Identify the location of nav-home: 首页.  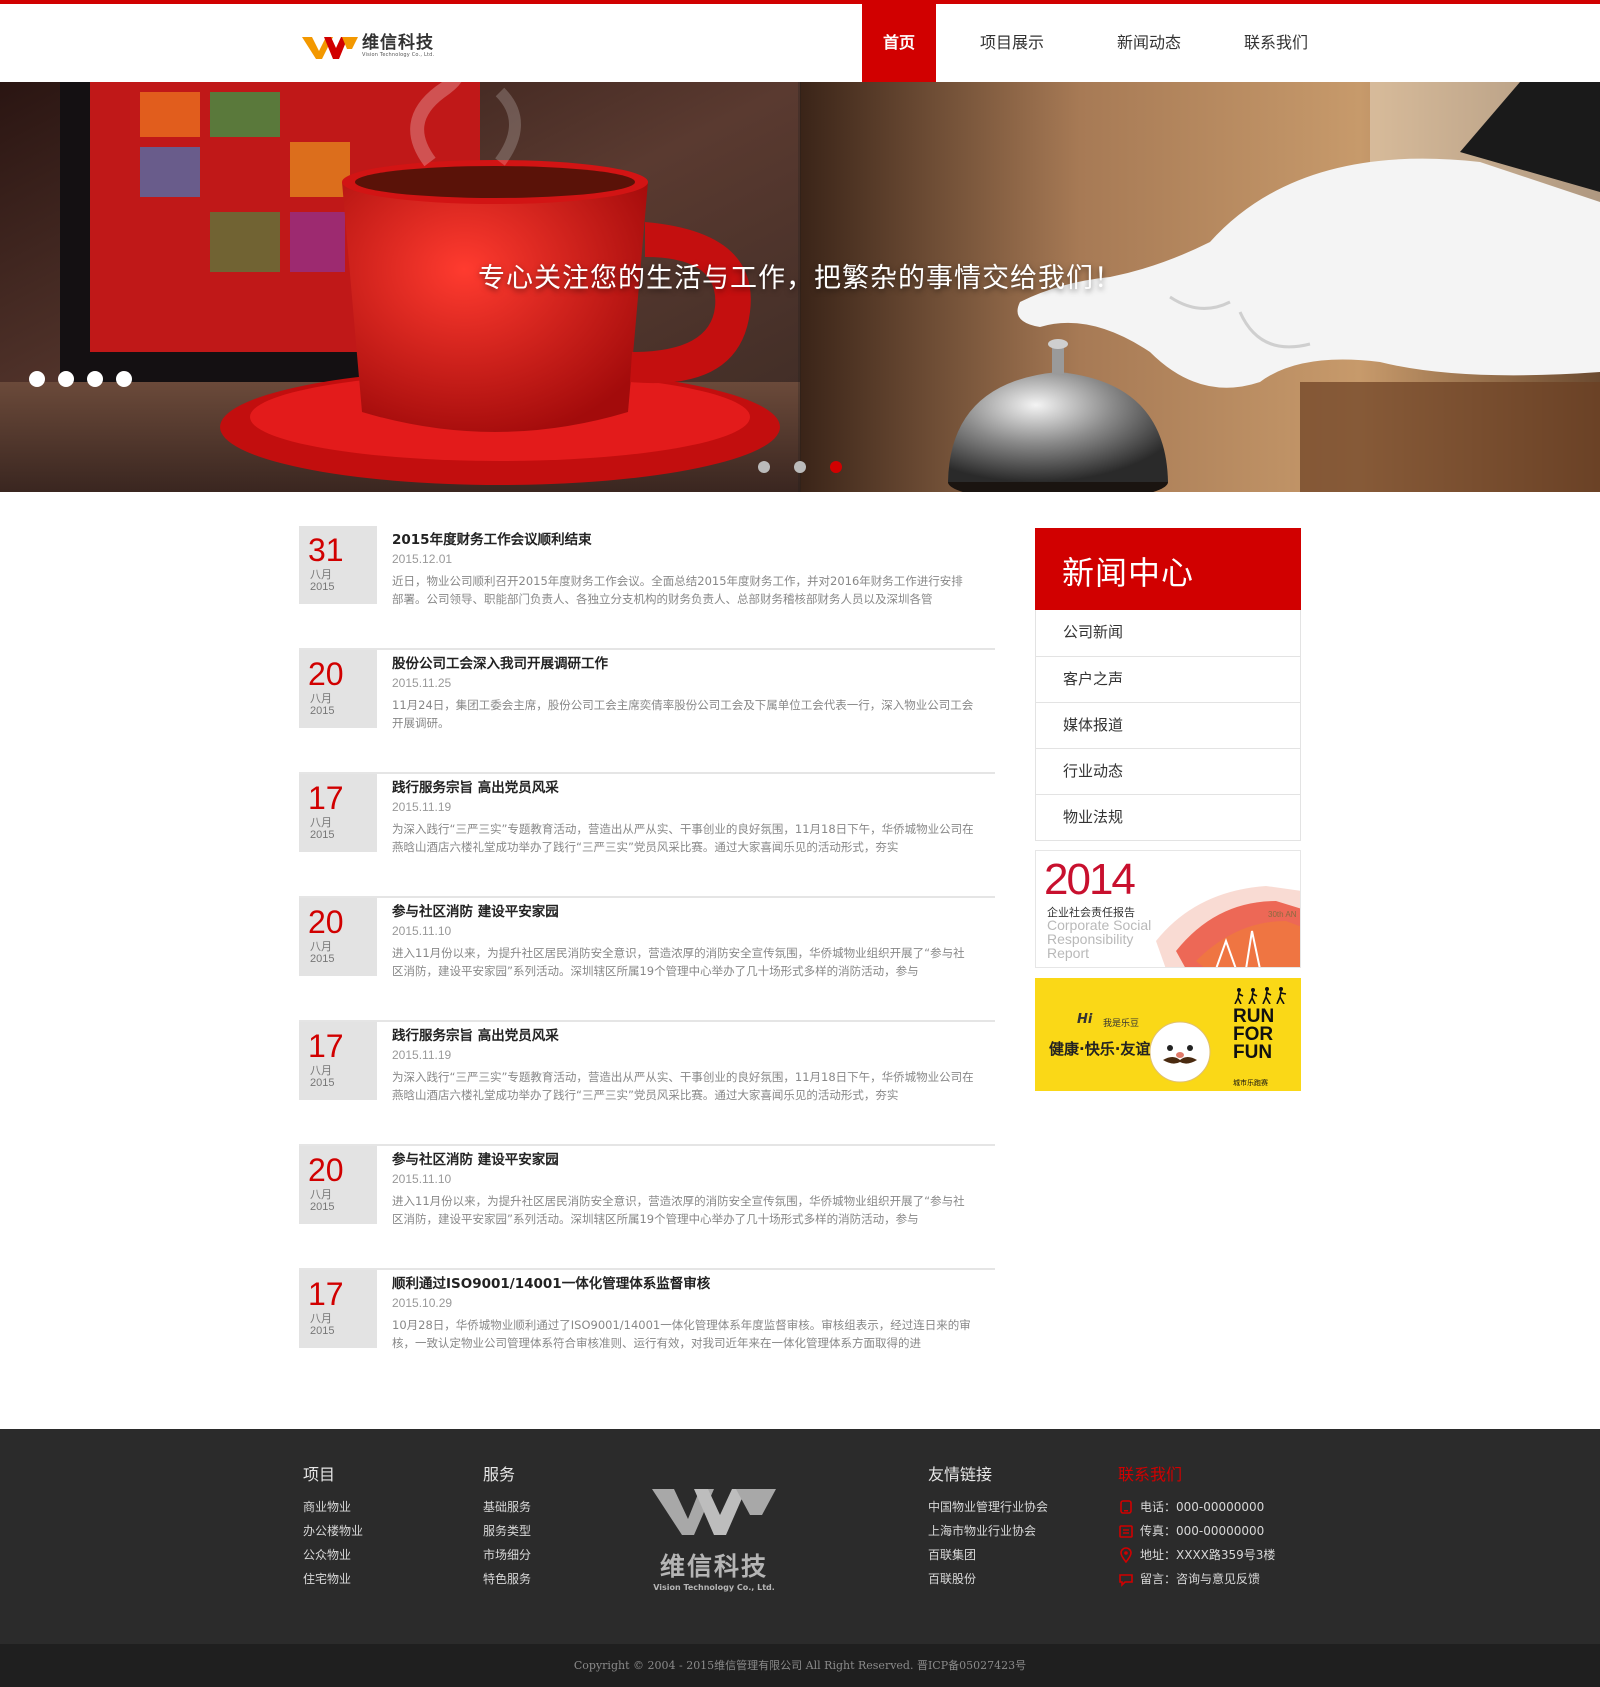
(899, 43).